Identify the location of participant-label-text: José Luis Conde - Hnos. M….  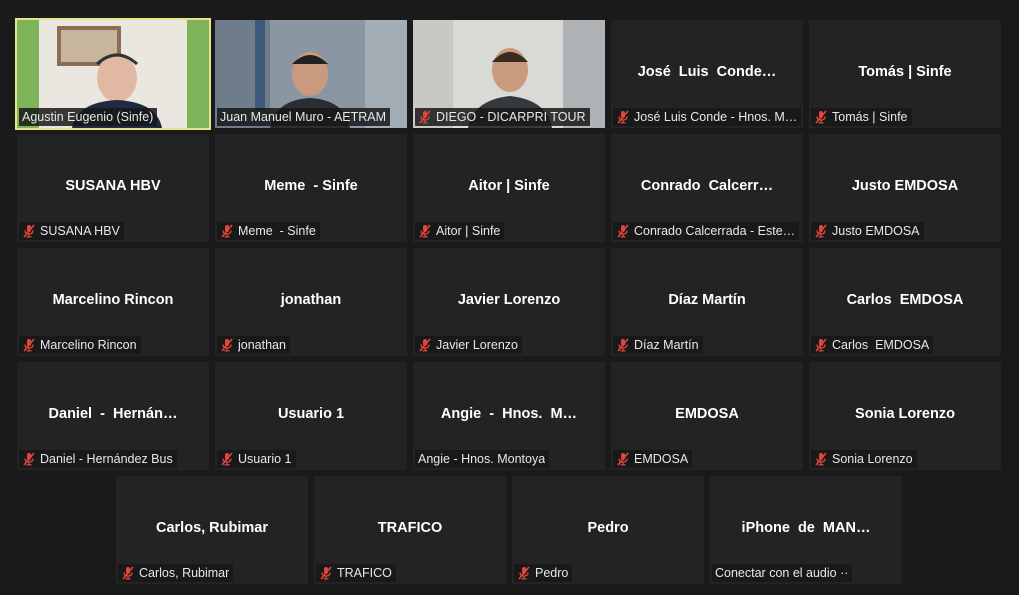
(716, 117).